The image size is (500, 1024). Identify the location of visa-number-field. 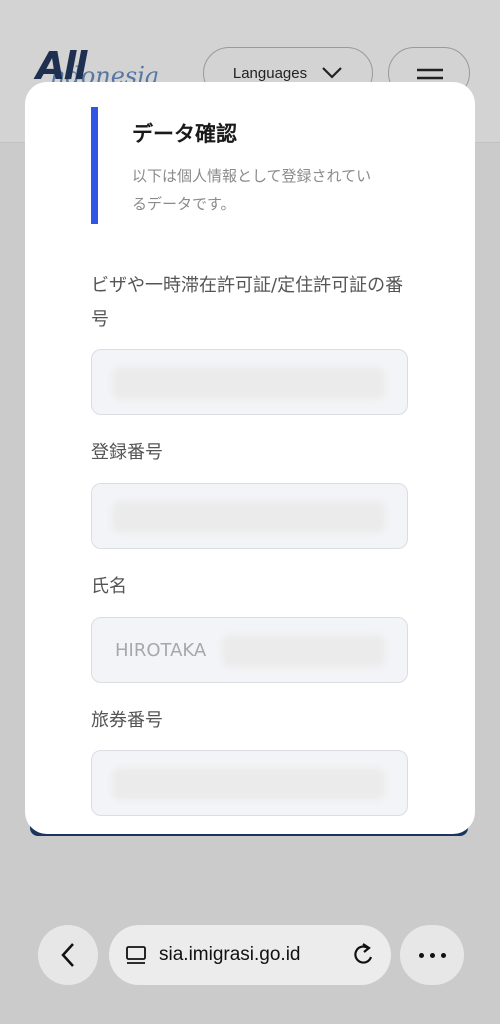
(249, 382).